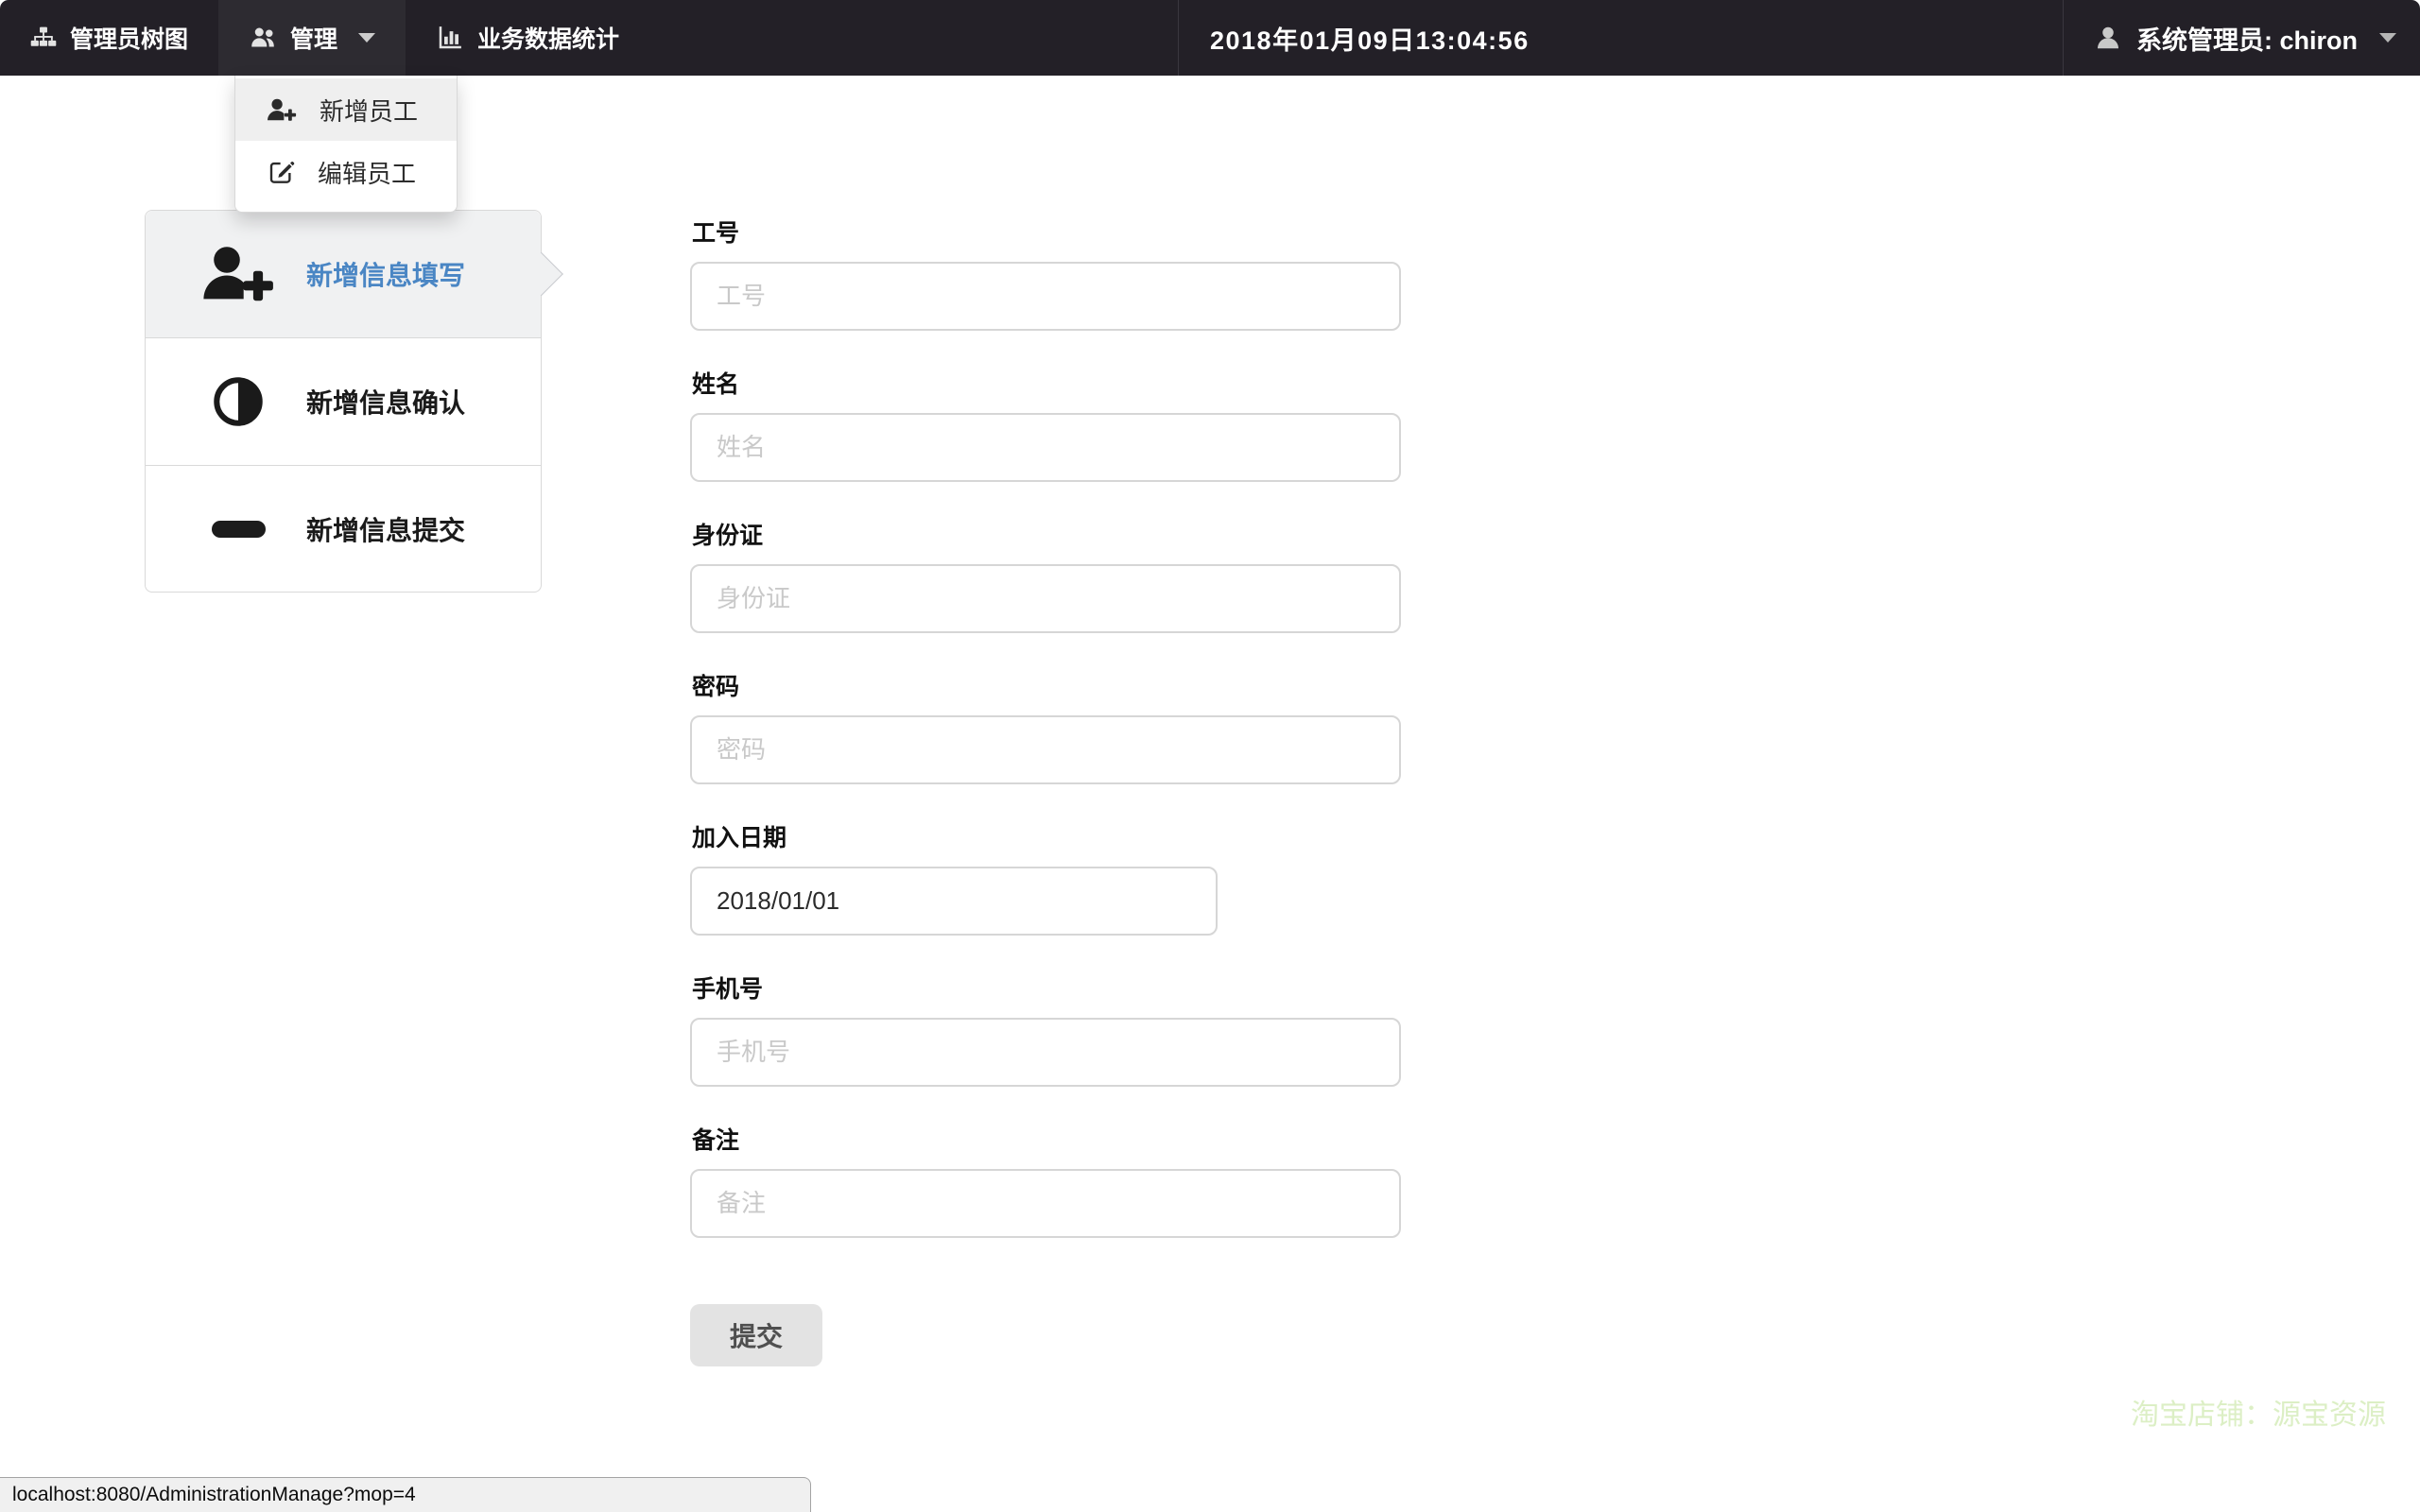  What do you see at coordinates (129, 39) in the screenshot?
I see `nav-item-label: 管理员树图` at bounding box center [129, 39].